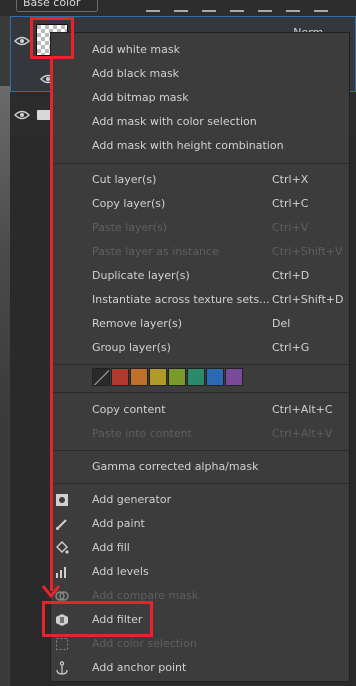 The image size is (356, 686). What do you see at coordinates (201, 276) in the screenshot?
I see `menu-item-duplicate-layers: Duplicate layer(s) Ctrl+D` at bounding box center [201, 276].